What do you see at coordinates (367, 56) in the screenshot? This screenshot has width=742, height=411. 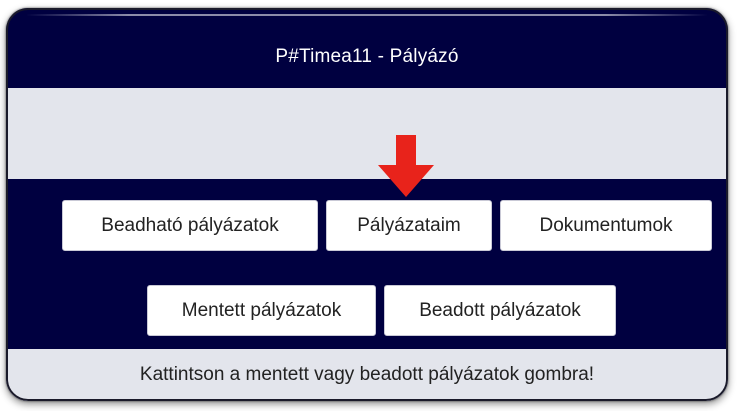 I see `page-title: P#Timea11 - Pályázó` at bounding box center [367, 56].